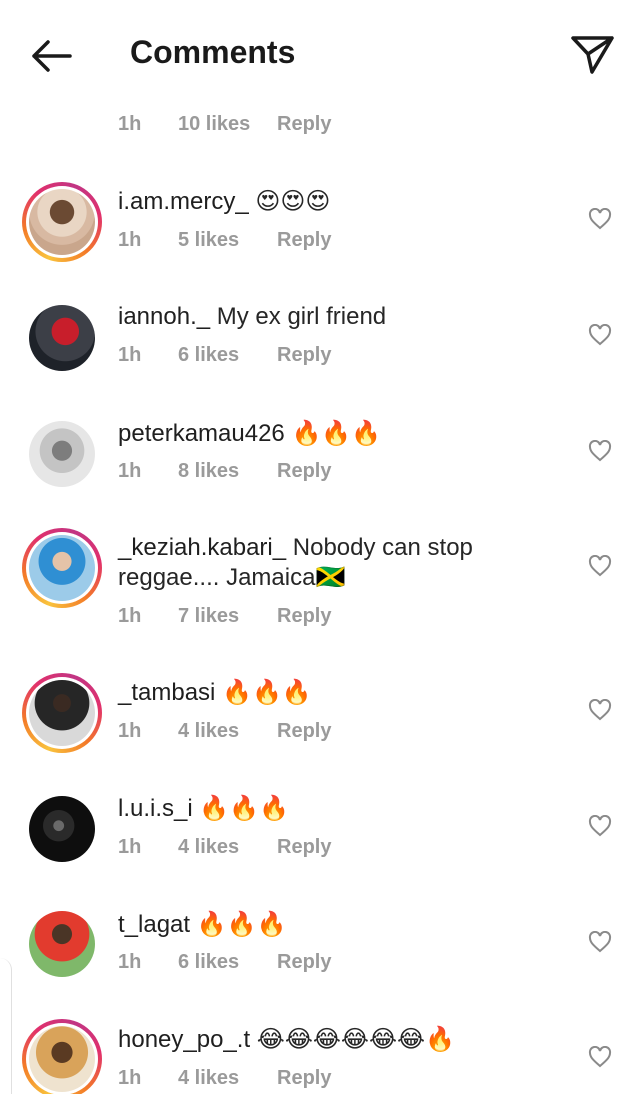 Image resolution: width=617 pixels, height=1094 pixels. What do you see at coordinates (164, 316) in the screenshot?
I see `comment-username: iannoh._` at bounding box center [164, 316].